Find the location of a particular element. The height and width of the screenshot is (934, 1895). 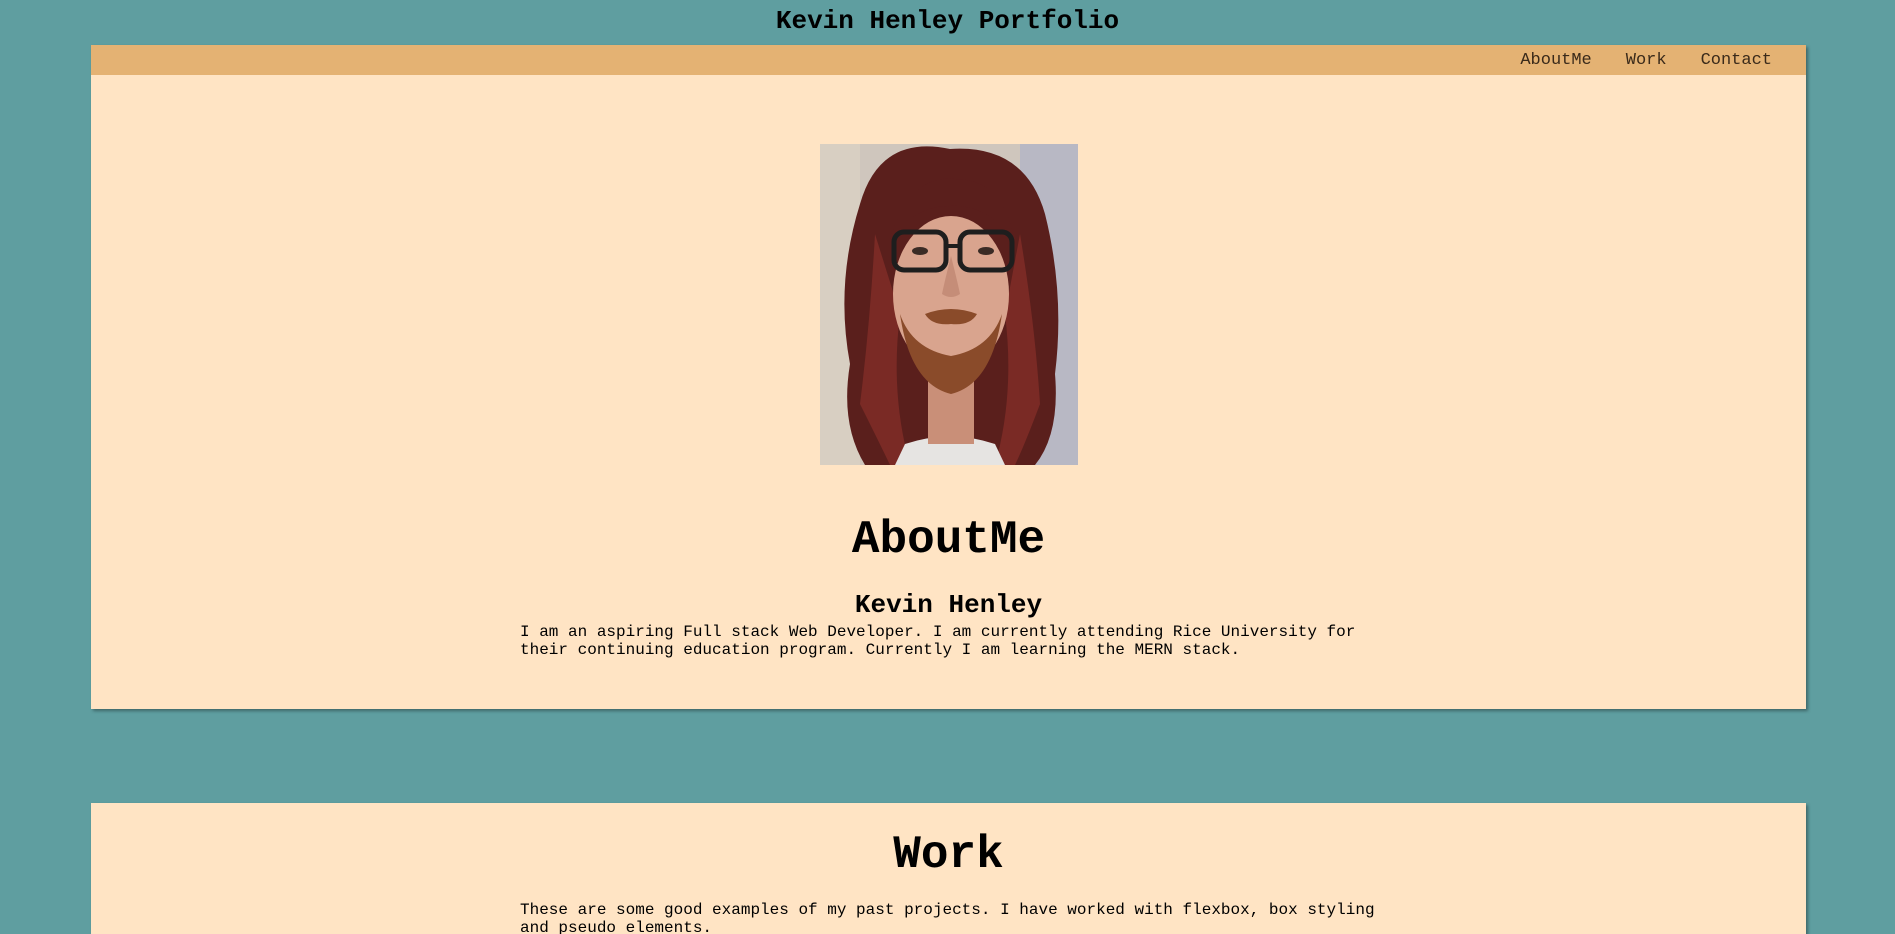

nav-link-aboutme: AboutMe is located at coordinates (1555, 60).